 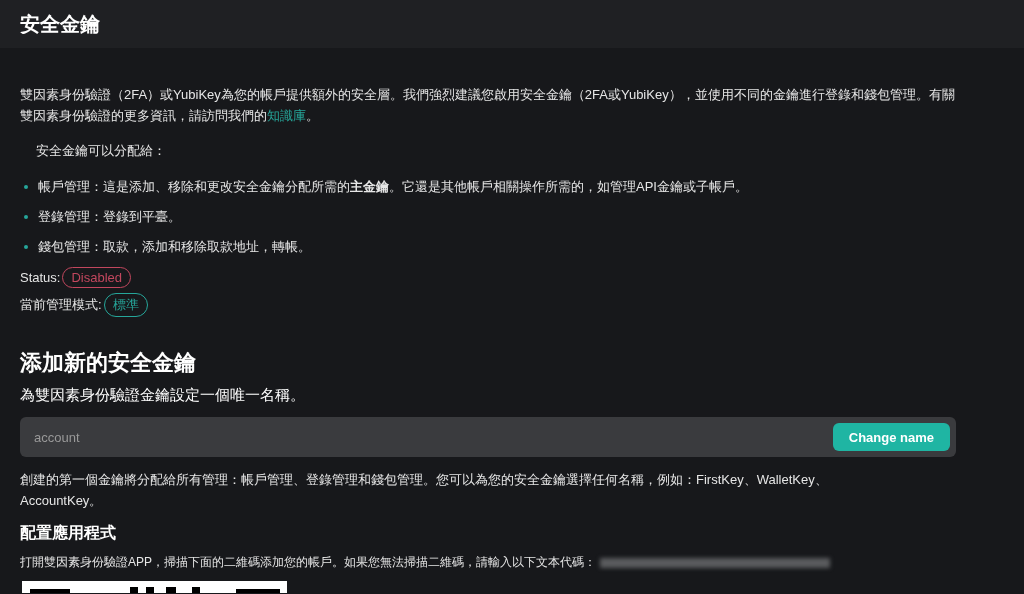 I want to click on section-title: 添加新的安全金鑰, so click(x=108, y=363).